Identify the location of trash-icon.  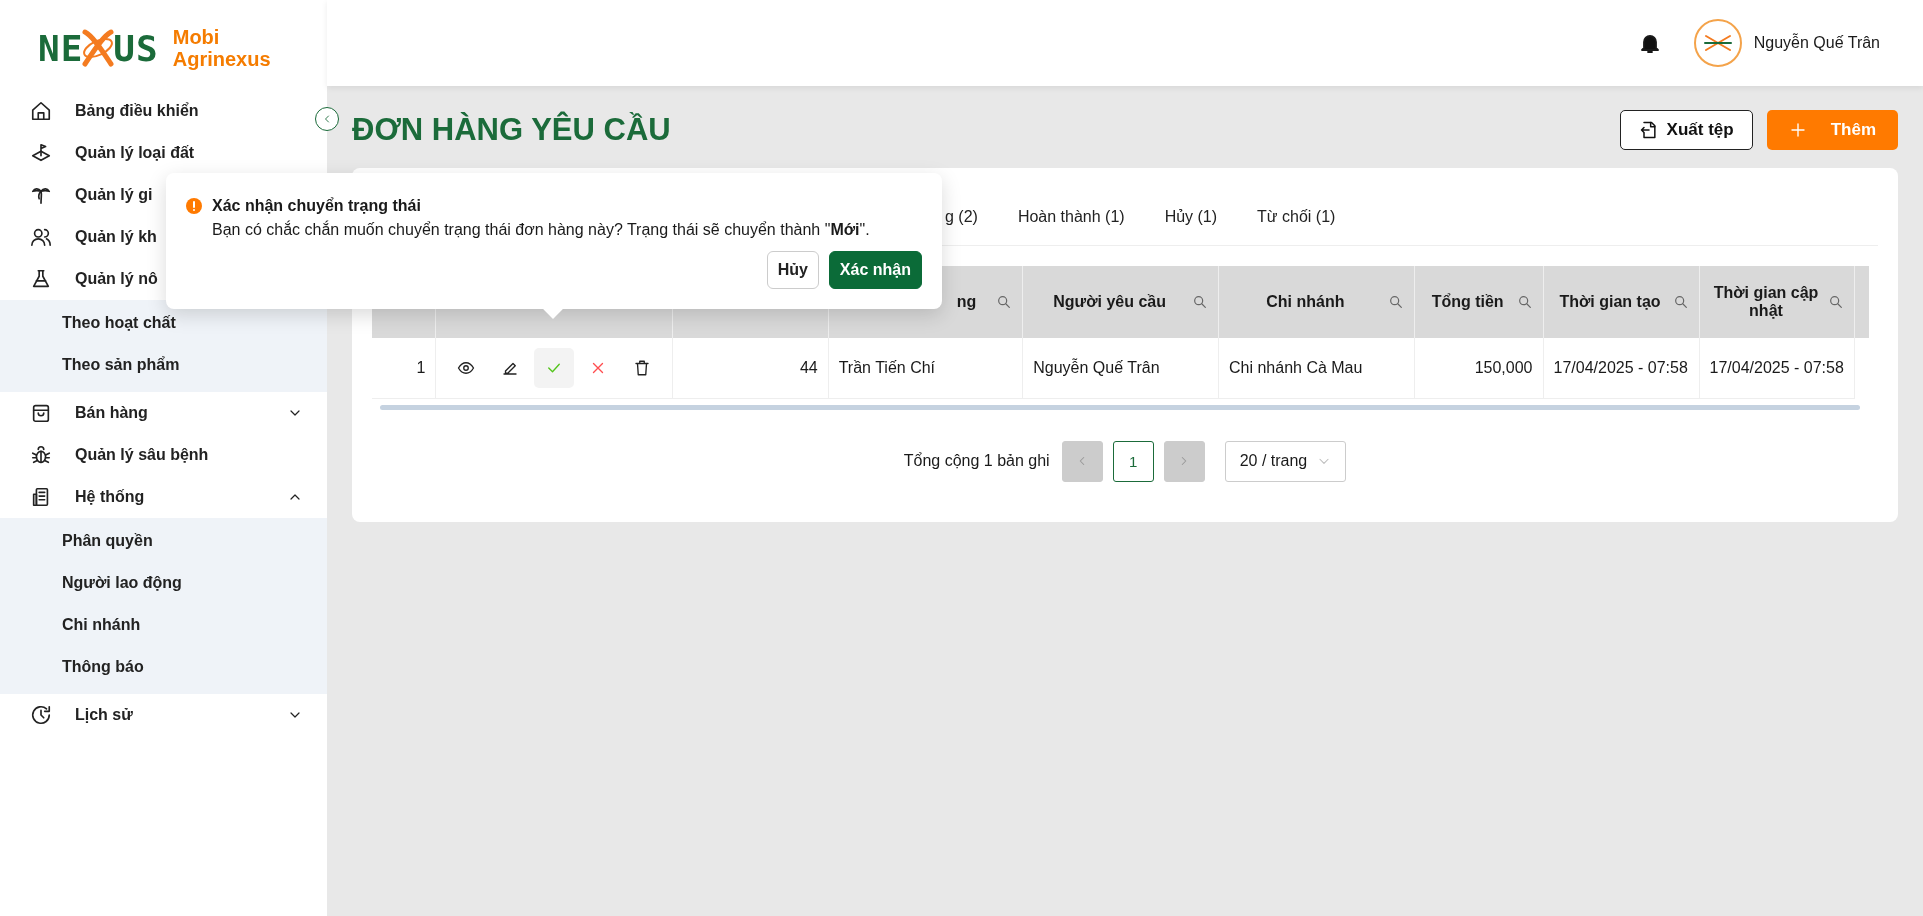
(642, 367).